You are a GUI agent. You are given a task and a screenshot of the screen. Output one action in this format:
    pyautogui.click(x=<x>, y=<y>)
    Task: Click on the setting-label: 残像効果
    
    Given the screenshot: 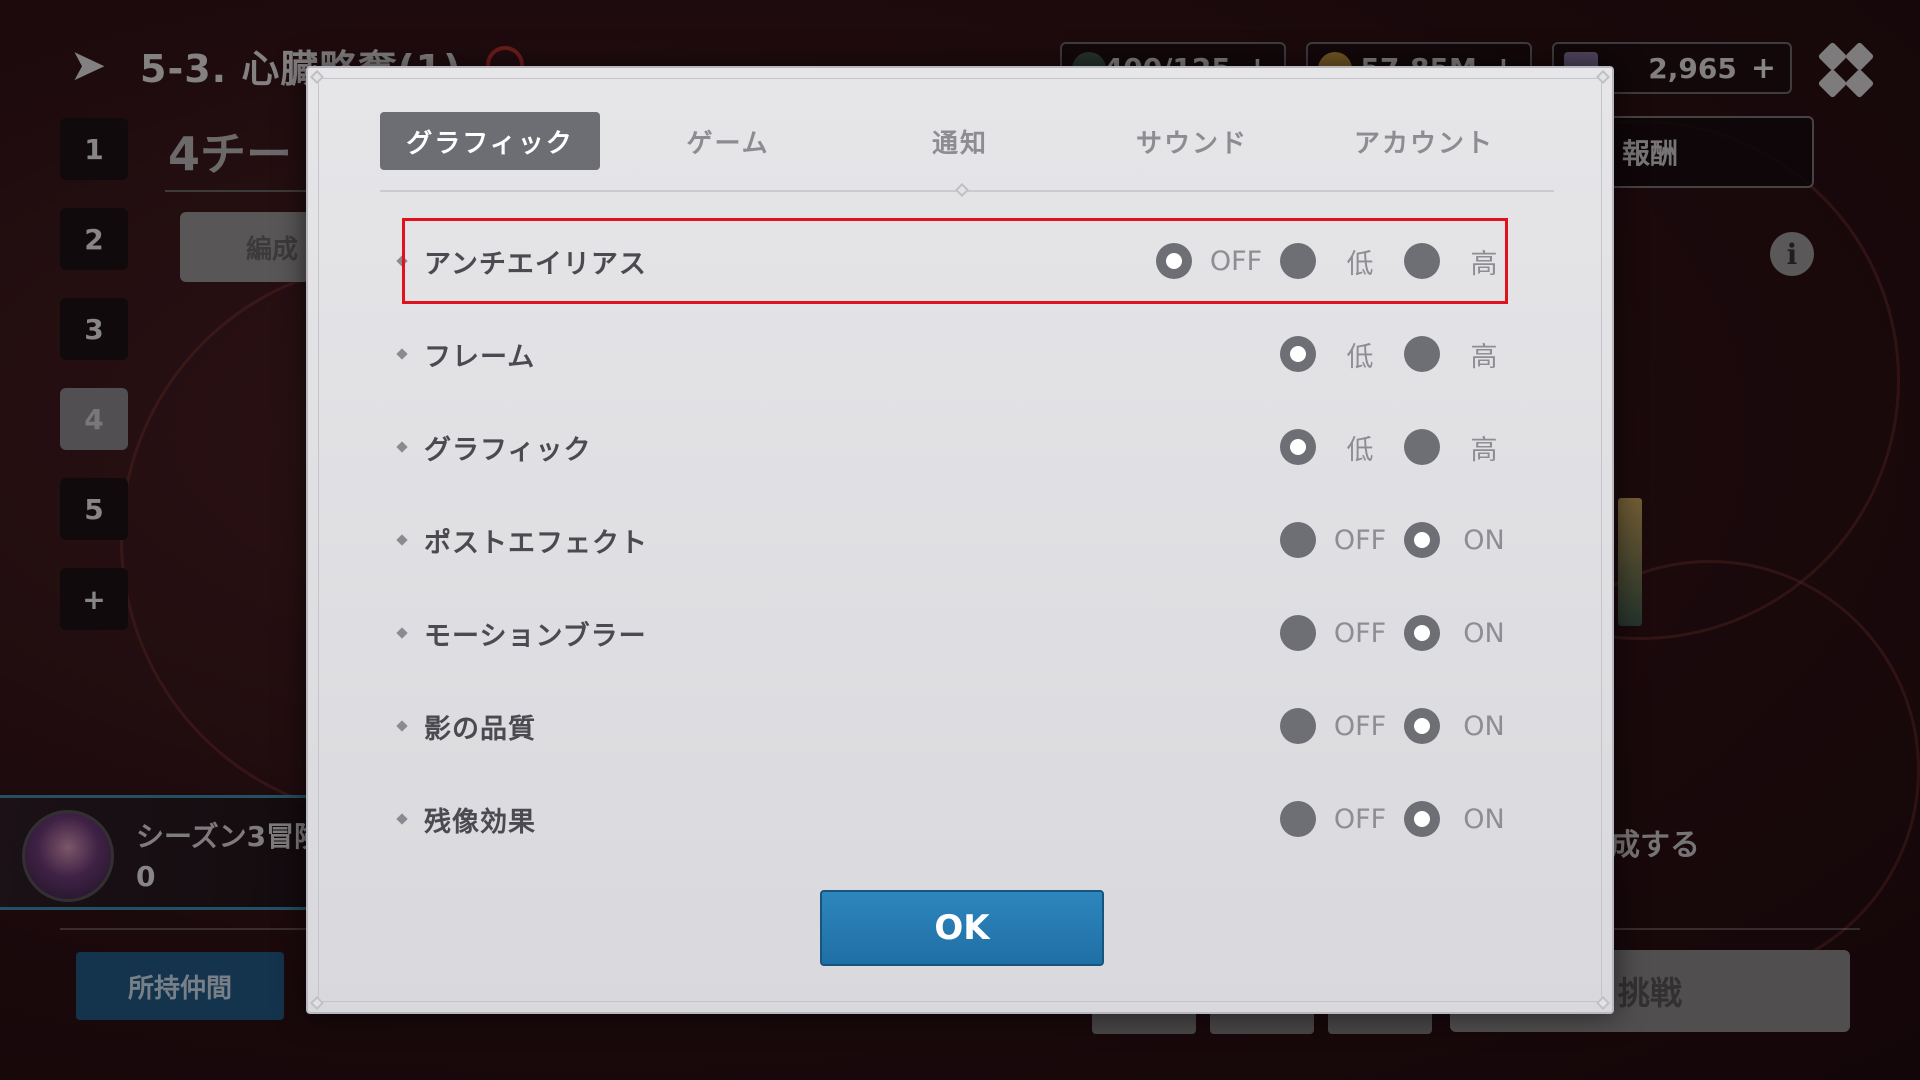 What is the action you would take?
    pyautogui.click(x=480, y=822)
    